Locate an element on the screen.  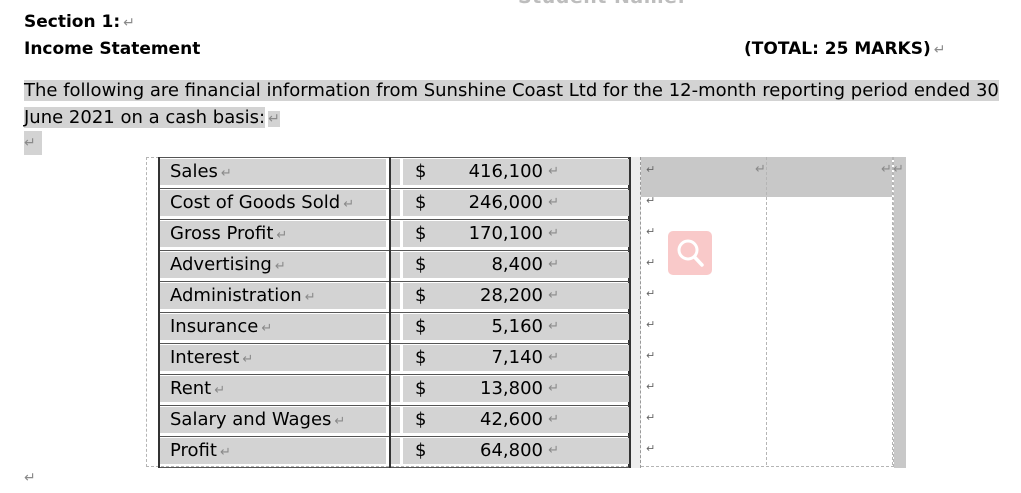
row-label: Rent ↵ is located at coordinates (273, 389).